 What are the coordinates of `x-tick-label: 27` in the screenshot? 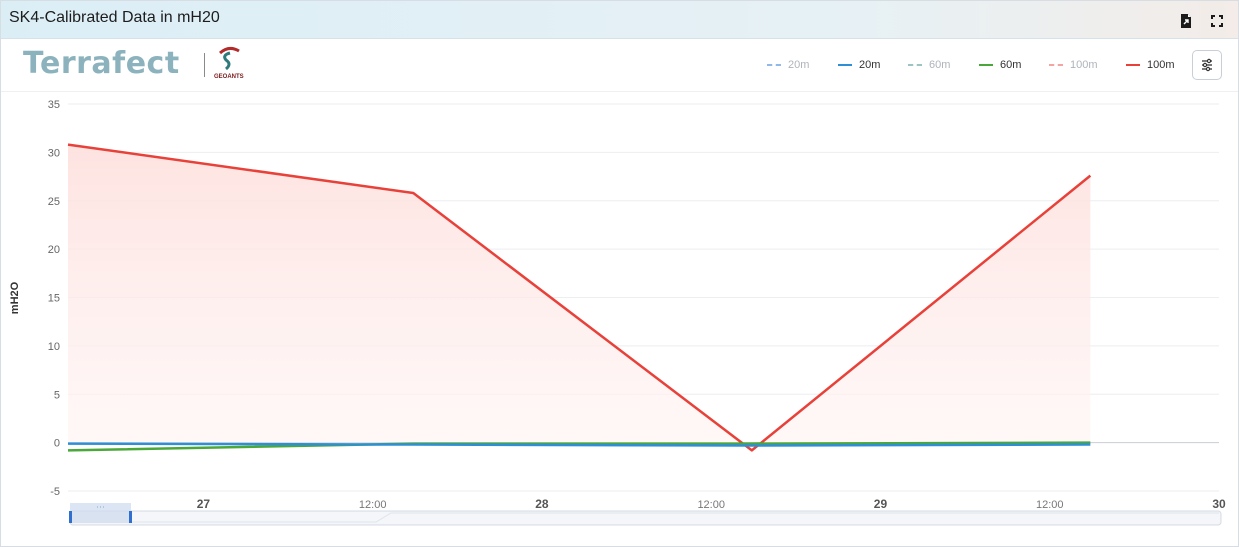 It's located at (204, 504).